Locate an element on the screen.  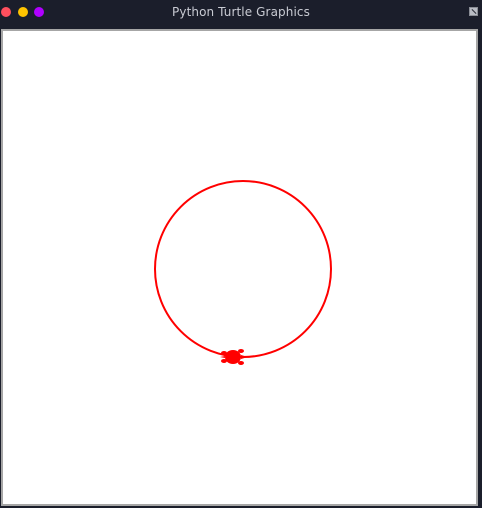
titlebar: Python Turtle Graphics is located at coordinates (241, 13).